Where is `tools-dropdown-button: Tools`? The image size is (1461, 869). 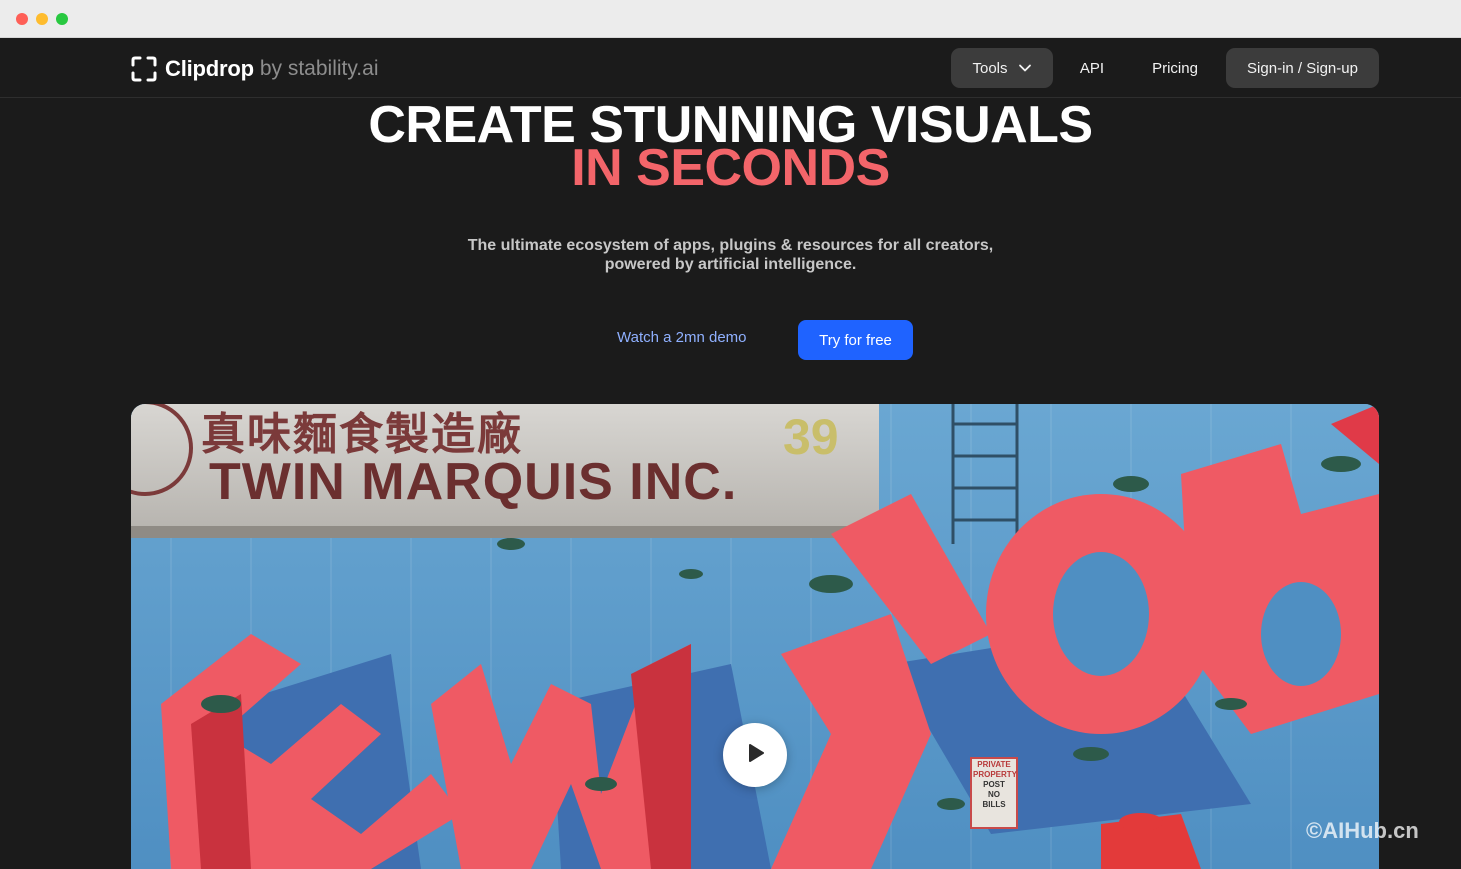
tools-dropdown-button: Tools is located at coordinates (1002, 68).